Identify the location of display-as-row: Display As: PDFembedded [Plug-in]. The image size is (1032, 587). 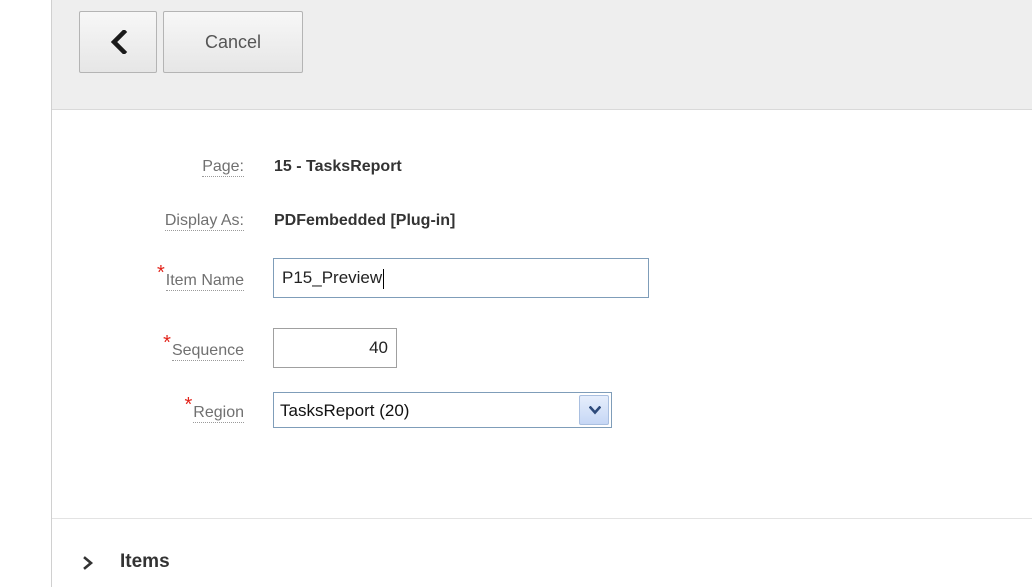
(542, 222).